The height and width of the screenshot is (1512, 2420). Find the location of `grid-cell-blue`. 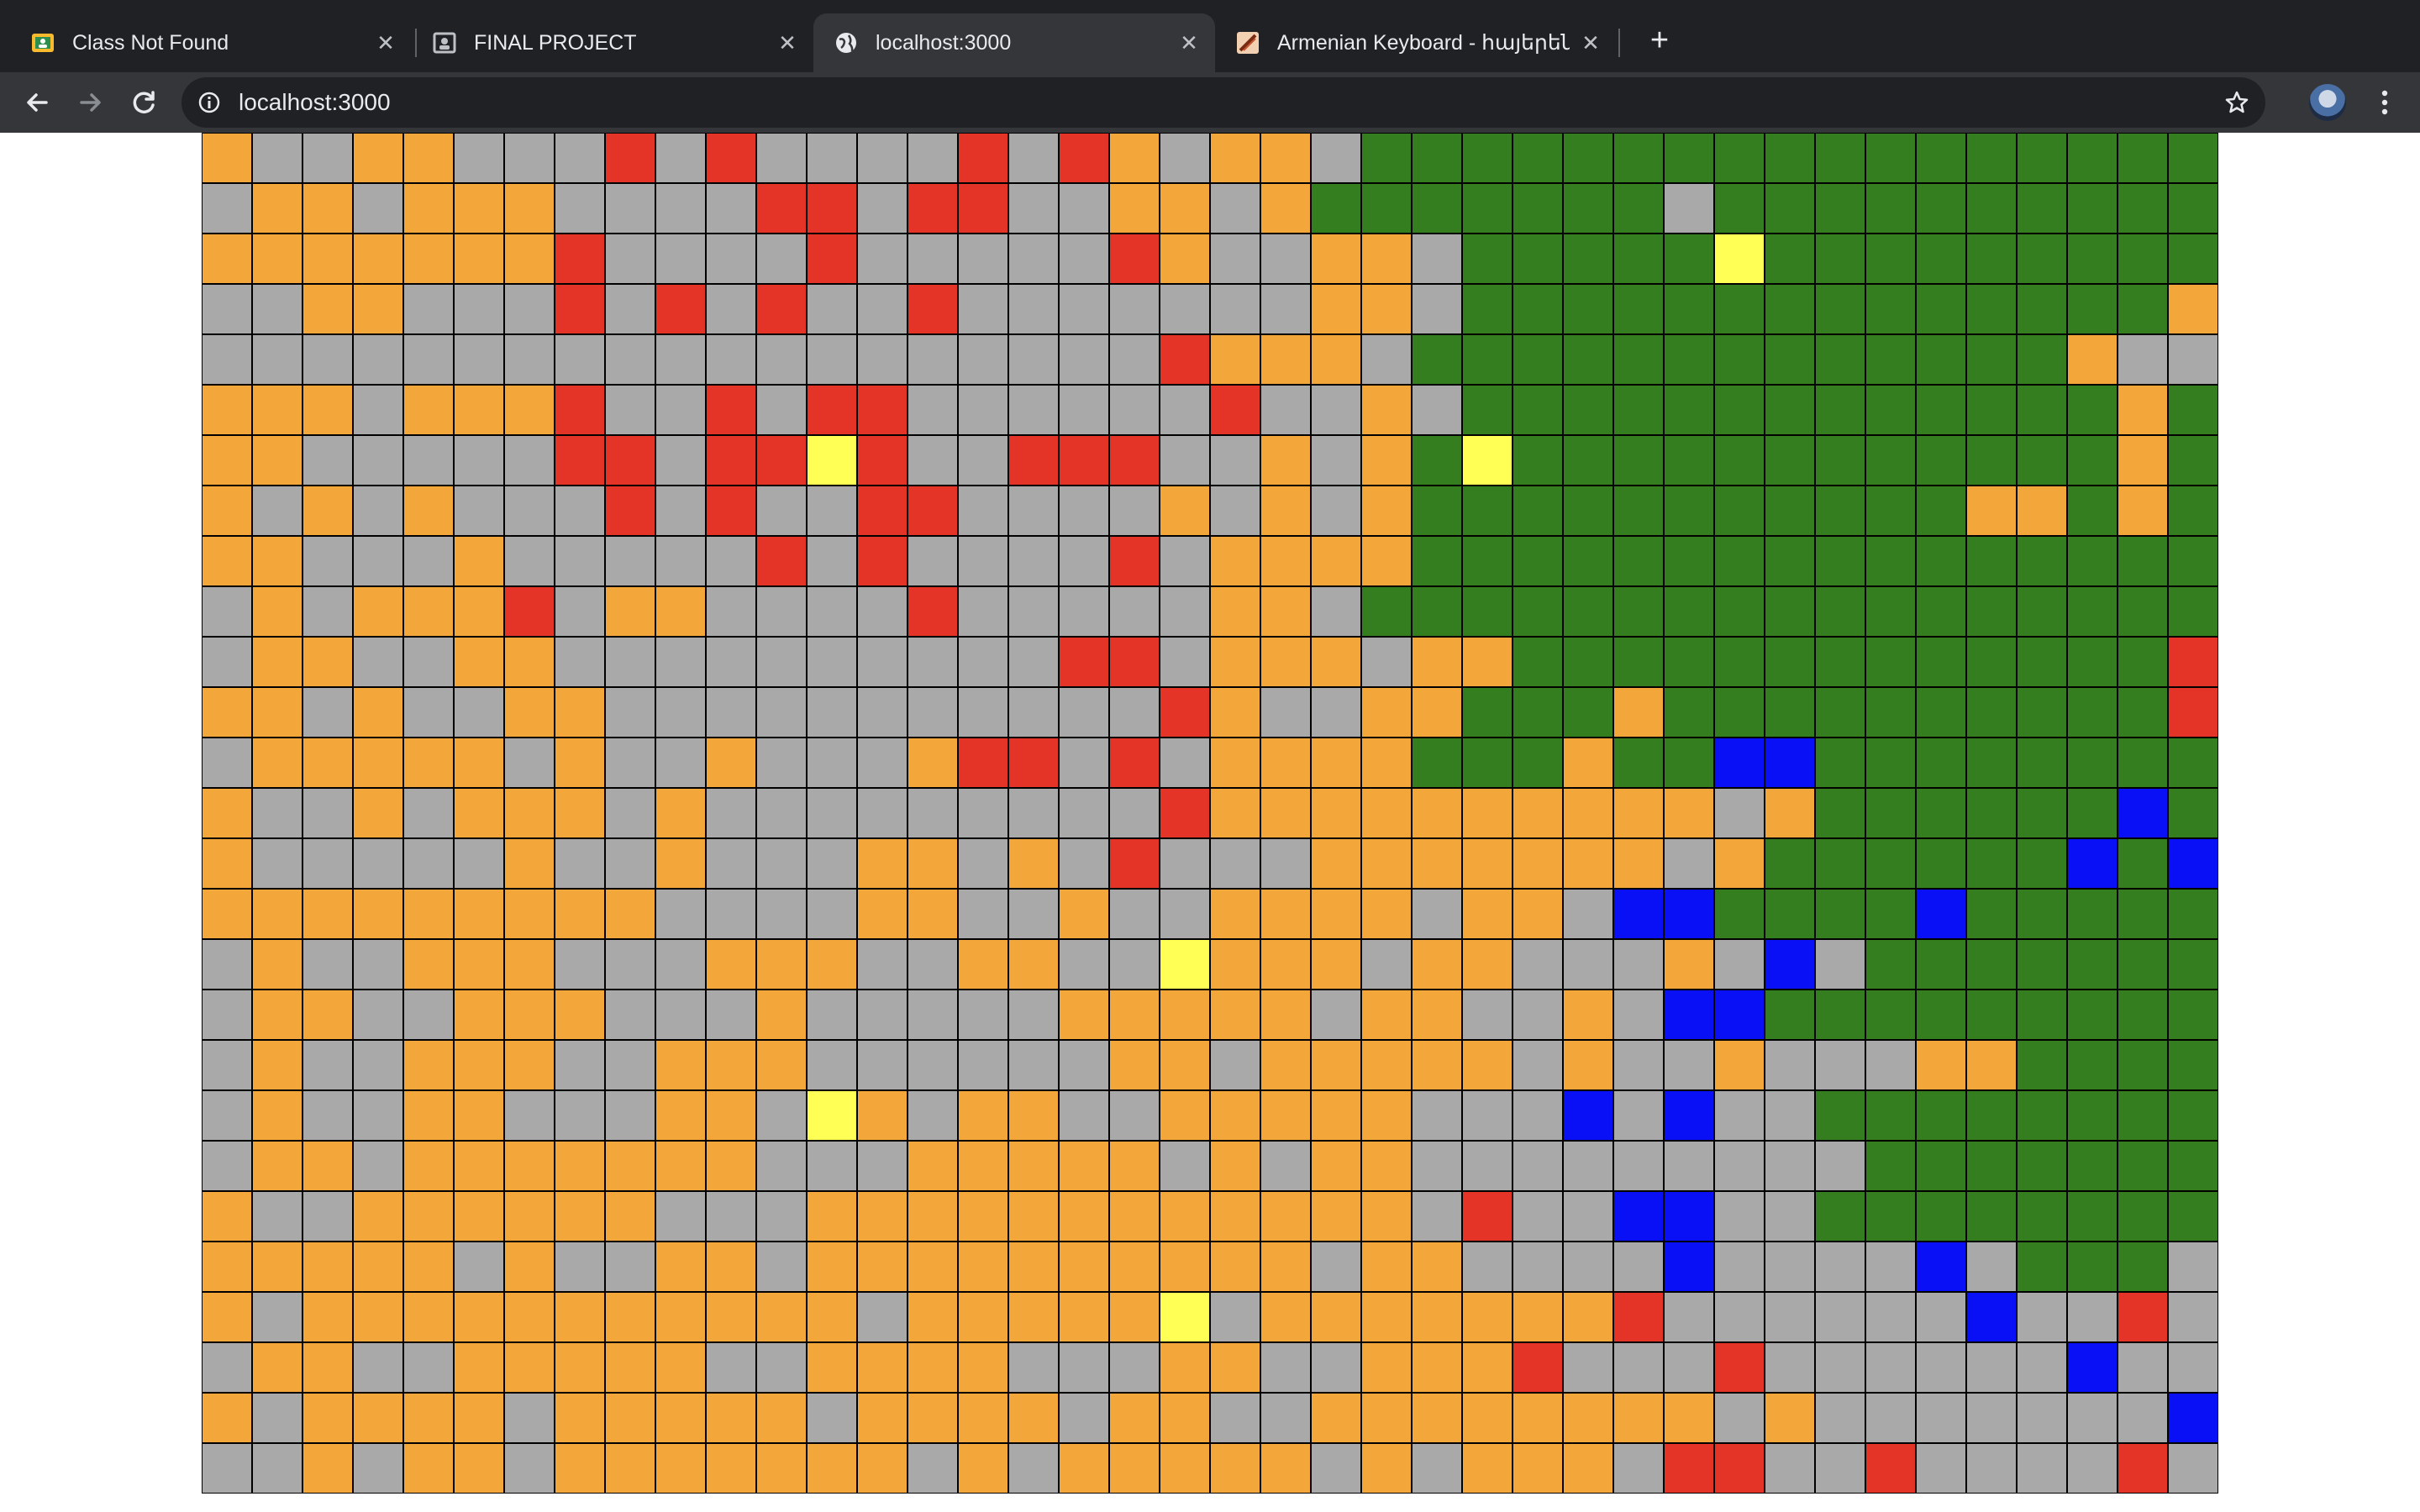

grid-cell-blue is located at coordinates (2193, 863).